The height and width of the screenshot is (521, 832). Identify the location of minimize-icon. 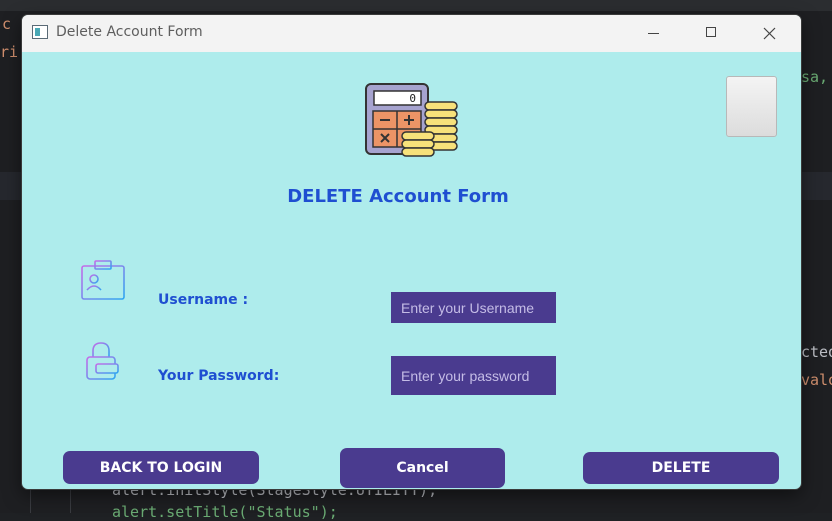
(653, 33).